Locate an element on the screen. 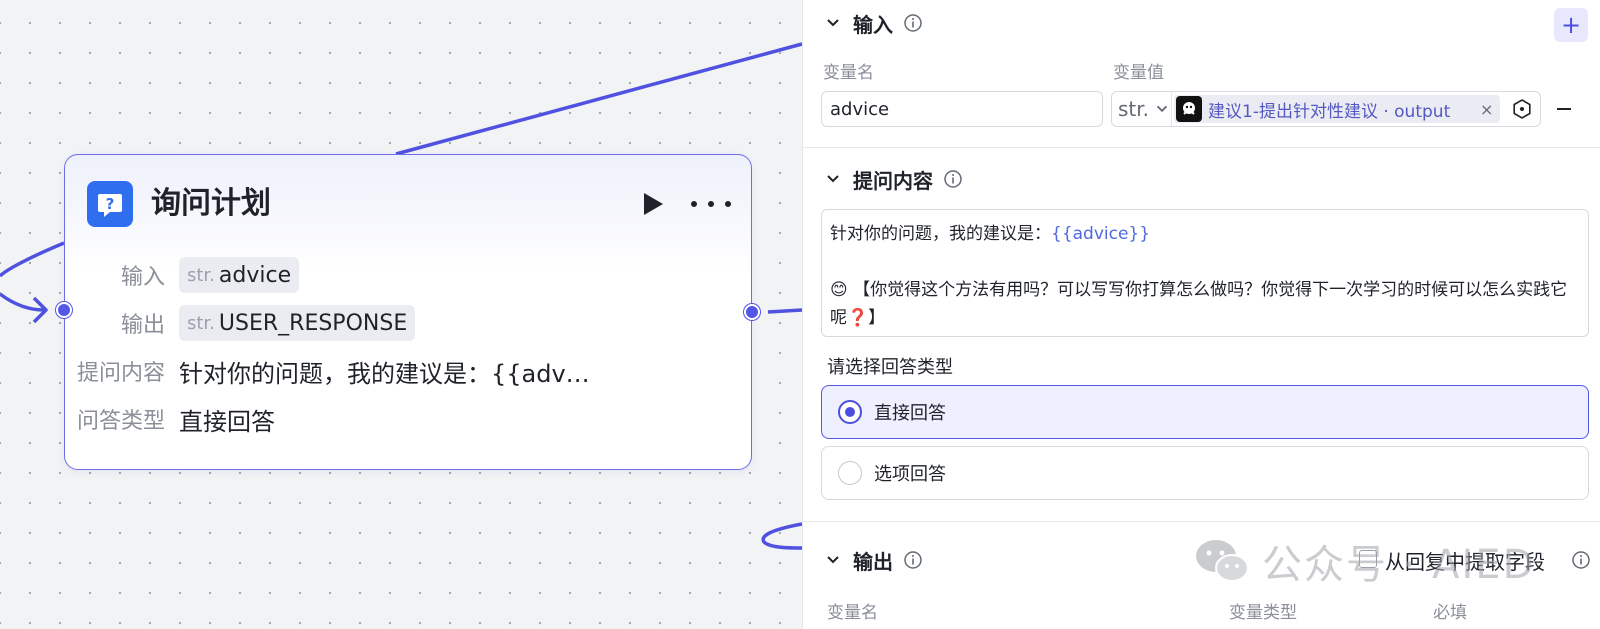 The width and height of the screenshot is (1600, 629). prompt-line-1: 针对你的问题，我的建议是：{{advice}} is located at coordinates (1205, 234).